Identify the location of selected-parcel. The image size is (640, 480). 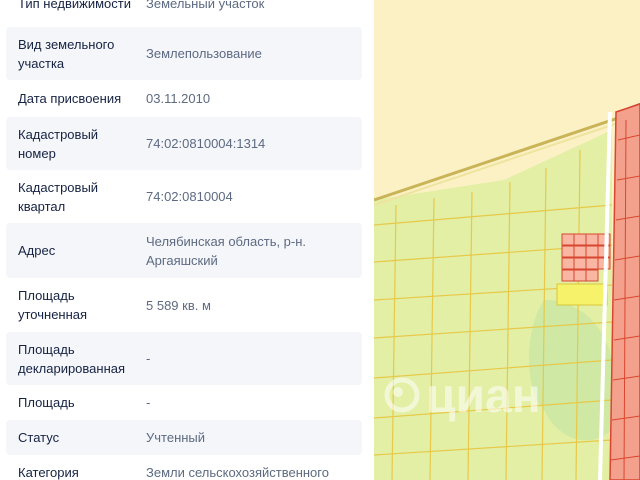
(582, 294).